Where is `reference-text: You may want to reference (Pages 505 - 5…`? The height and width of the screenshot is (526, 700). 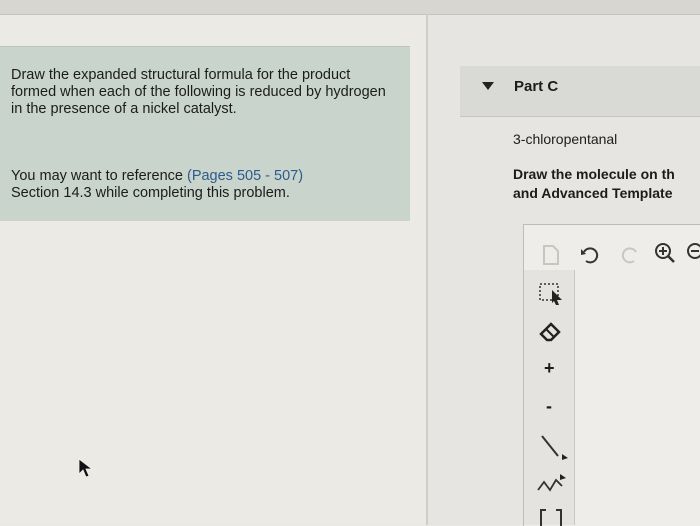 reference-text: You may want to reference (Pages 505 - 5… is located at coordinates (201, 185).